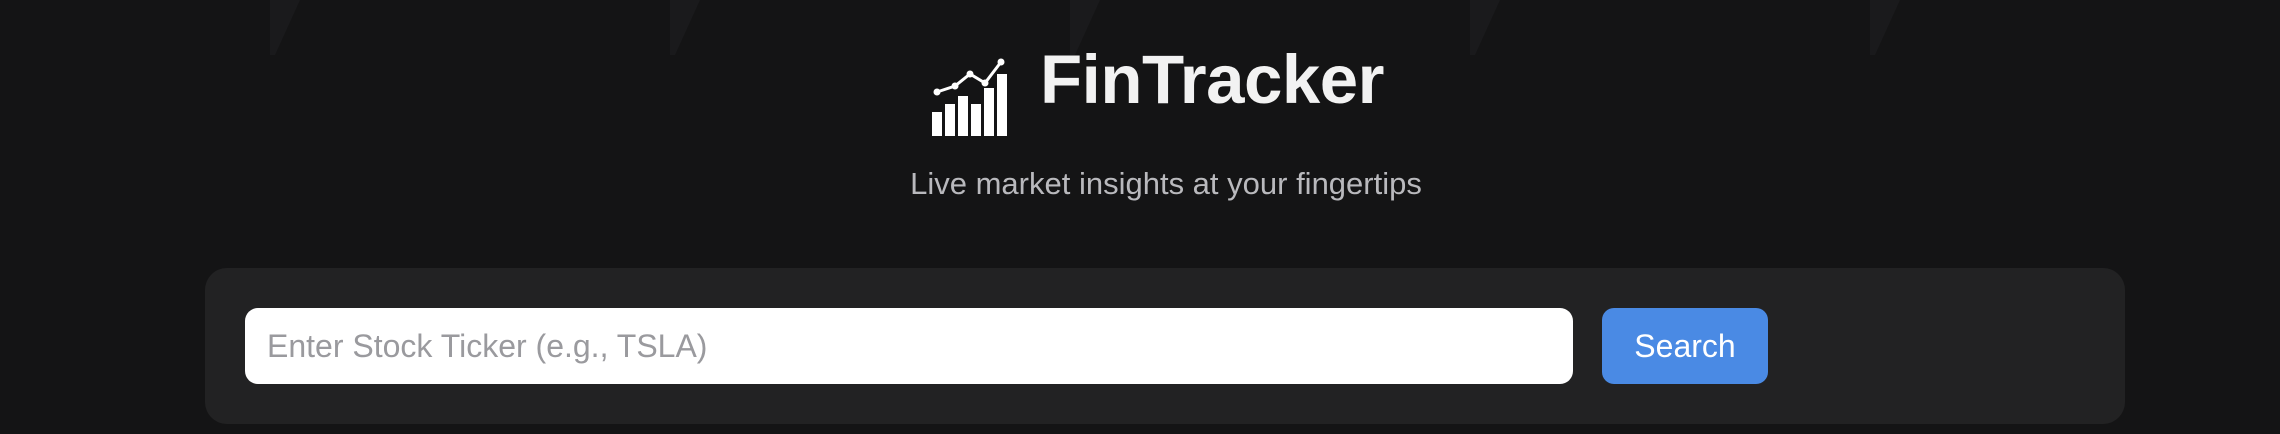  Describe the element at coordinates (971, 97) in the screenshot. I see `chart-growth-icon` at that location.